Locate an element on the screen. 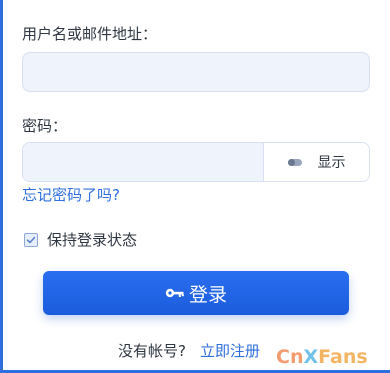  watermark-logo: CnXFans is located at coordinates (322, 357).